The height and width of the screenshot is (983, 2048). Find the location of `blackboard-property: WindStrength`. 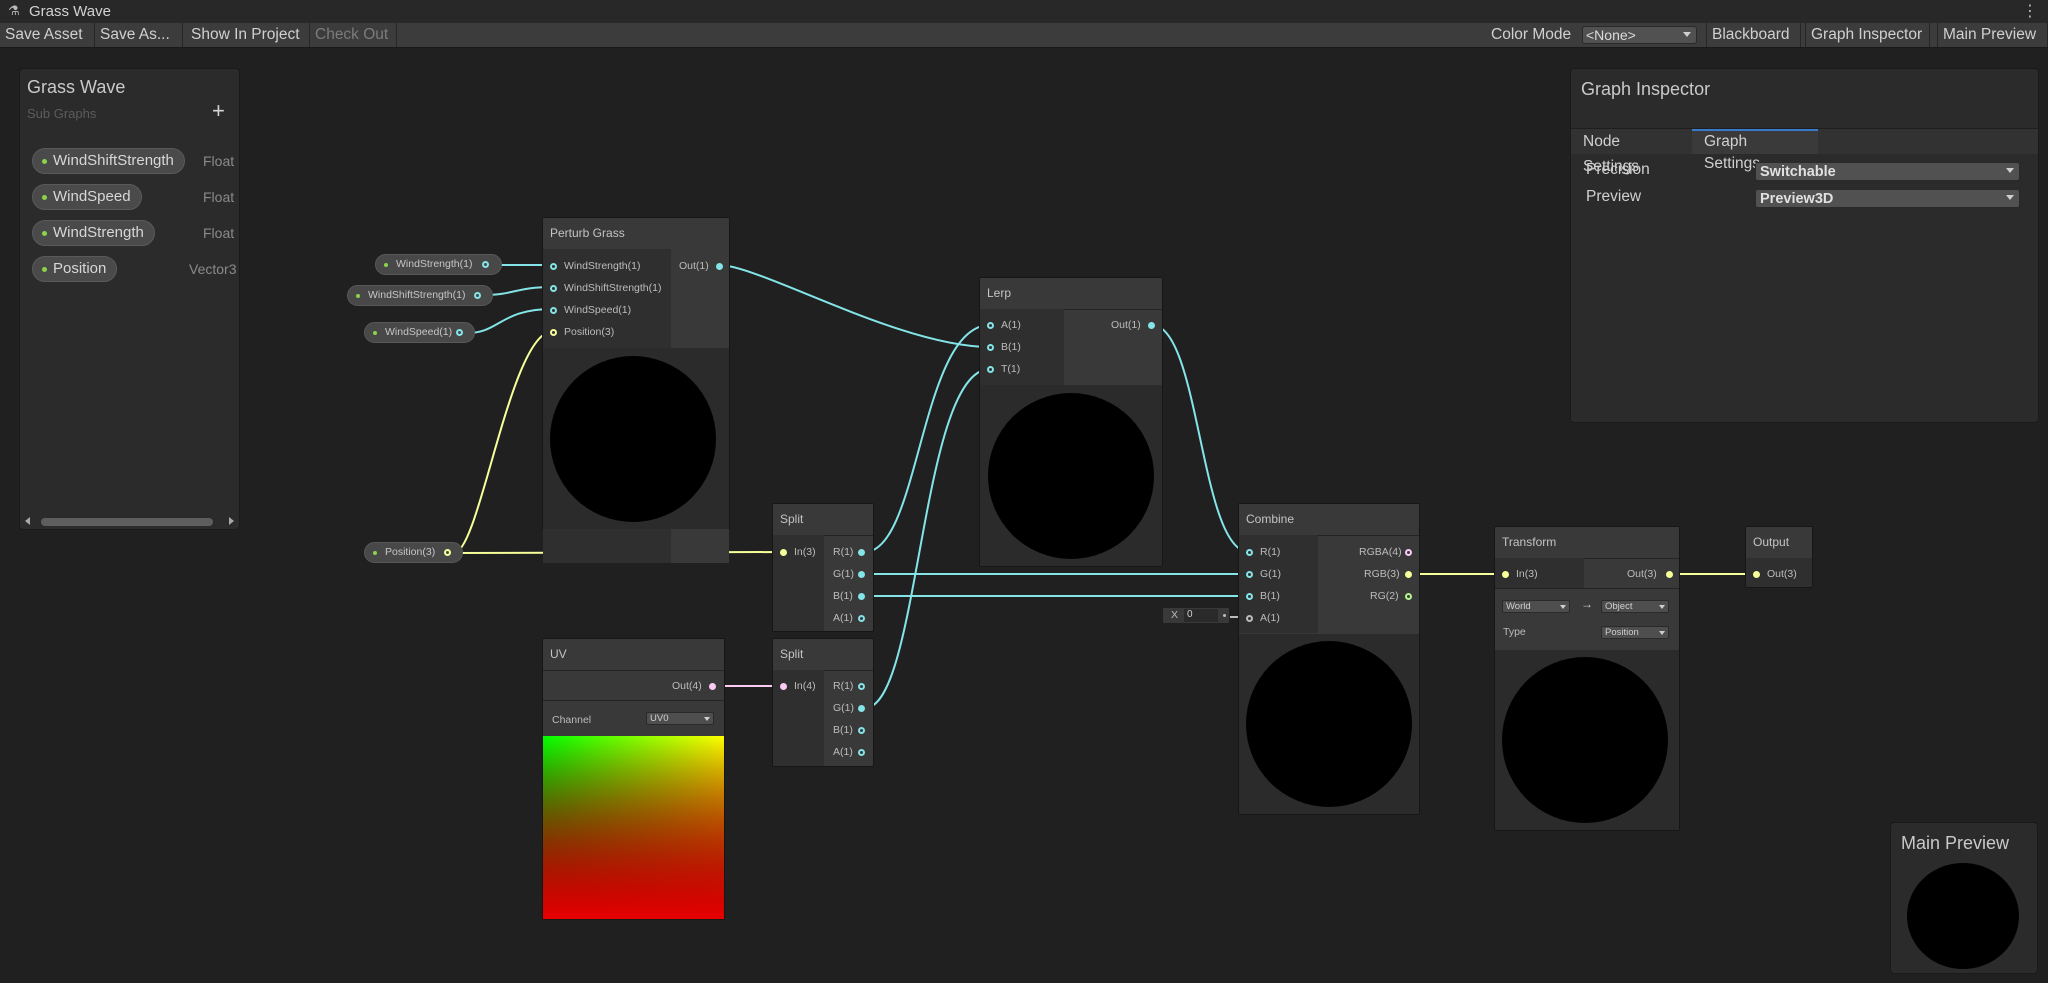

blackboard-property: WindStrength is located at coordinates (93, 233).